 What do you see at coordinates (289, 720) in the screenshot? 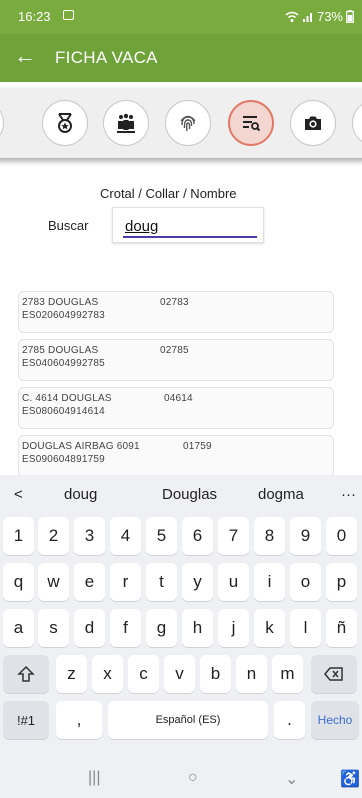
I see `period-key: .` at bounding box center [289, 720].